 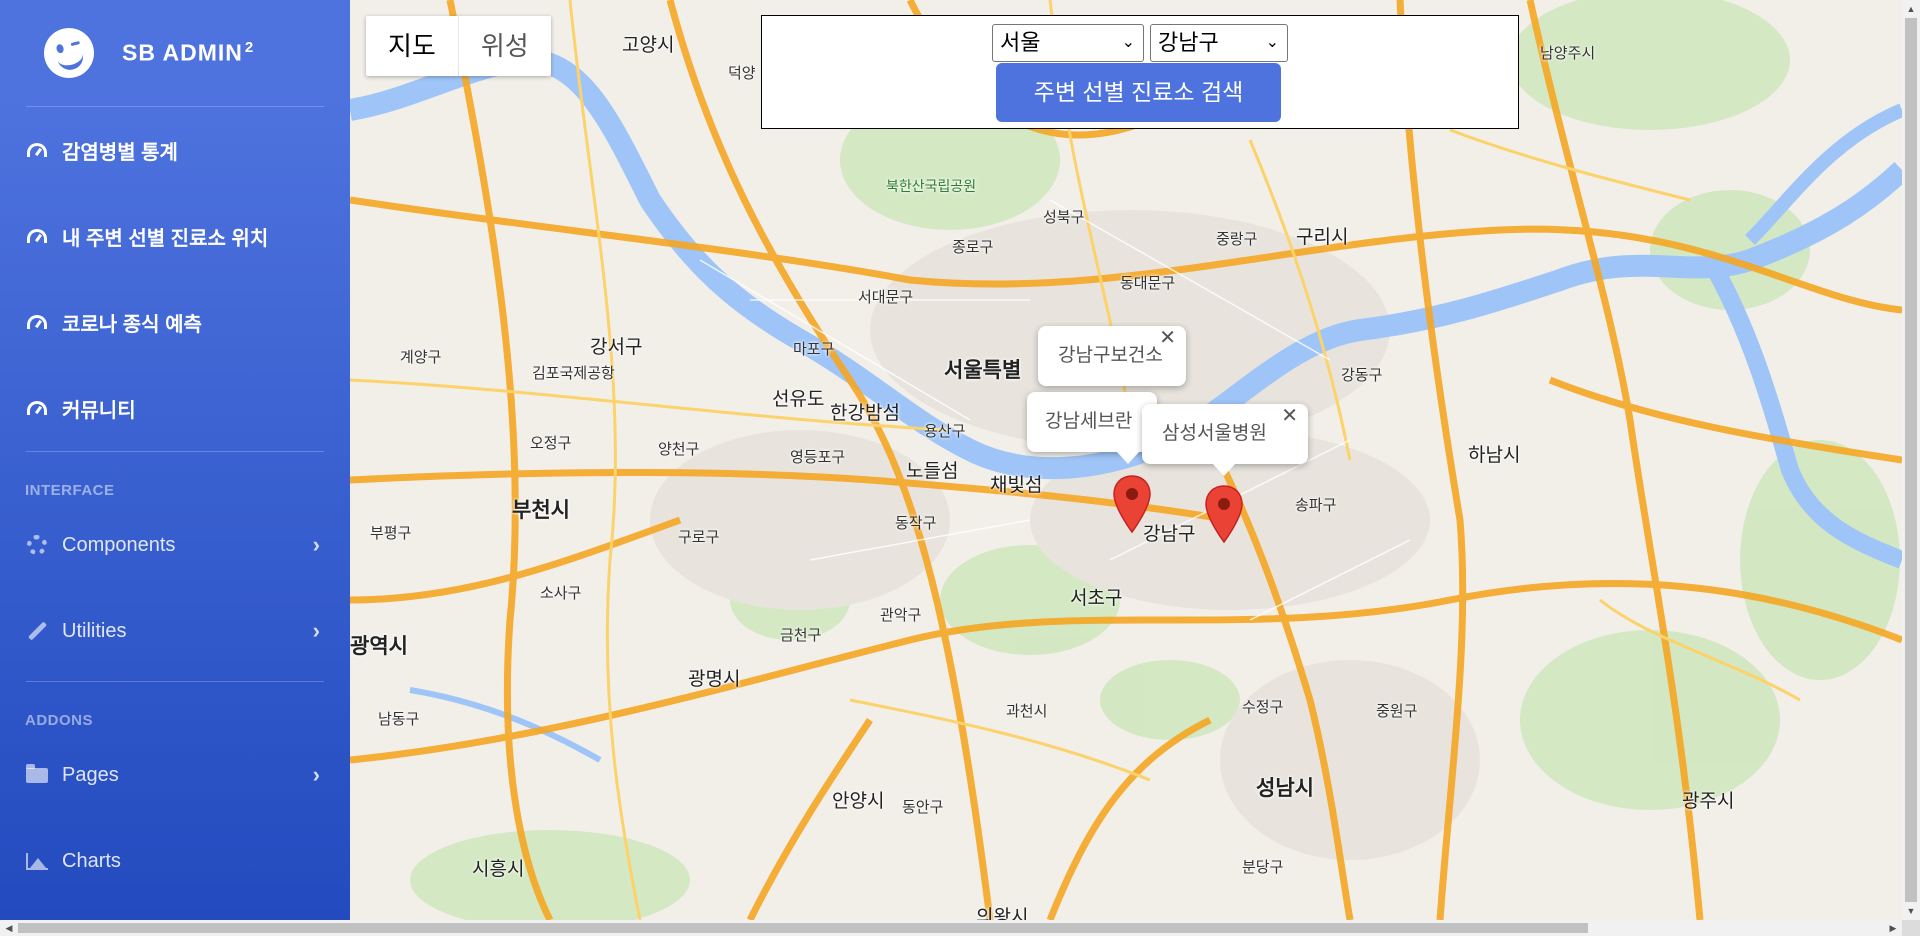 What do you see at coordinates (99, 410) in the screenshot?
I see `nav-label: 커뮤니티` at bounding box center [99, 410].